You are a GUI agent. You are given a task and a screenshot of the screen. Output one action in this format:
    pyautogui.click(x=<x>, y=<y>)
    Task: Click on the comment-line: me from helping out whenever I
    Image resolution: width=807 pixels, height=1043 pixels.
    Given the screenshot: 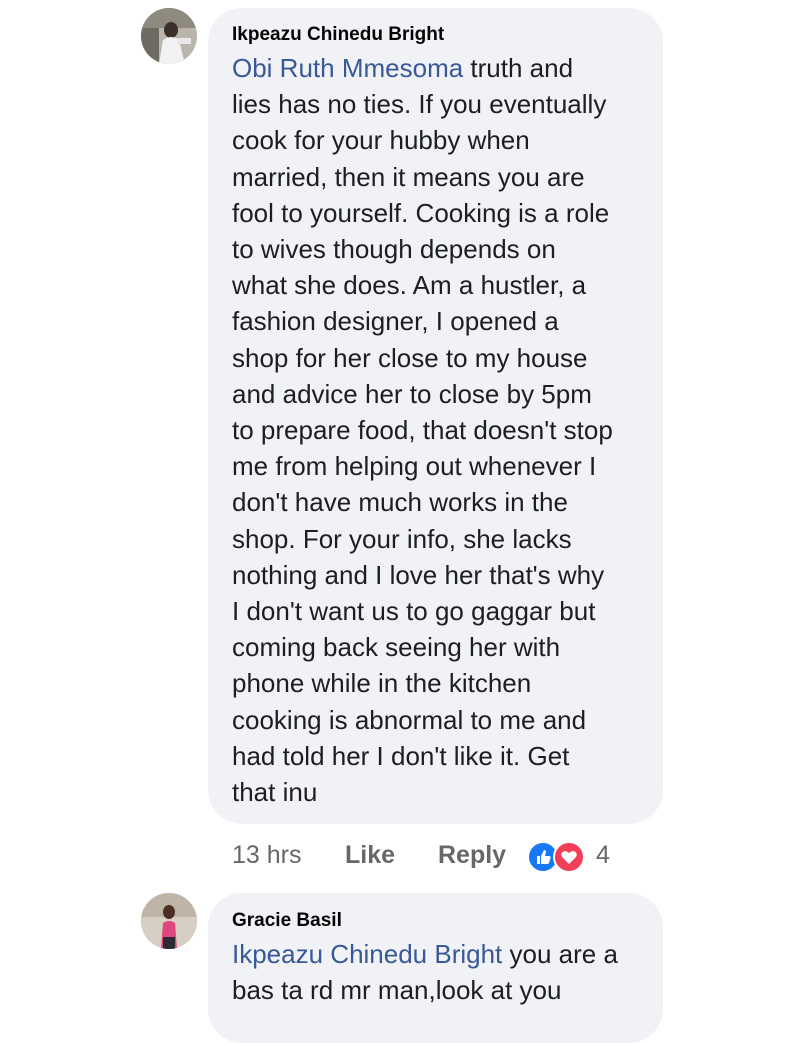 What is the action you would take?
    pyautogui.click(x=414, y=466)
    